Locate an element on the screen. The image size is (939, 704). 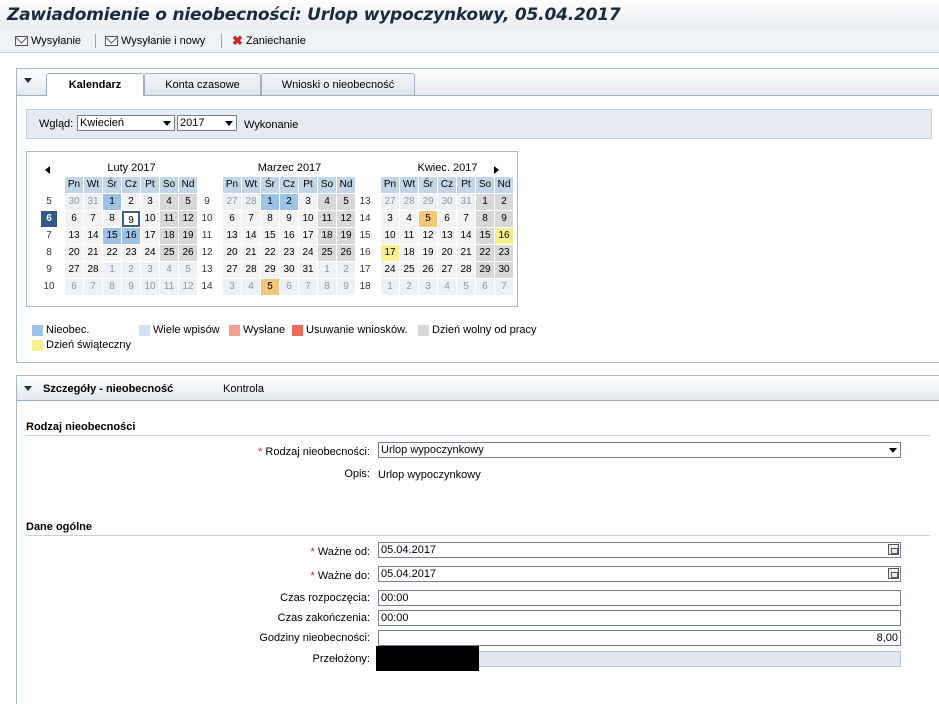
calendar-day: 16 is located at coordinates (504, 236).